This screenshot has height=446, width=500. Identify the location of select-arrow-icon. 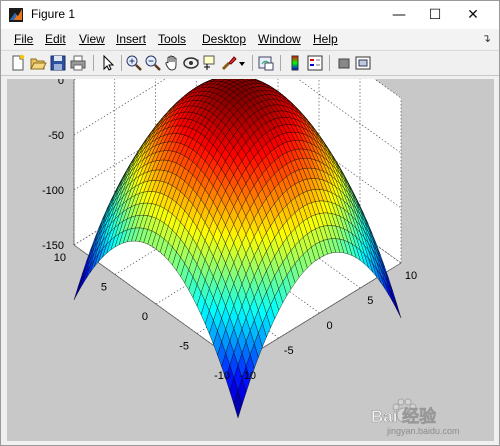
(108, 63).